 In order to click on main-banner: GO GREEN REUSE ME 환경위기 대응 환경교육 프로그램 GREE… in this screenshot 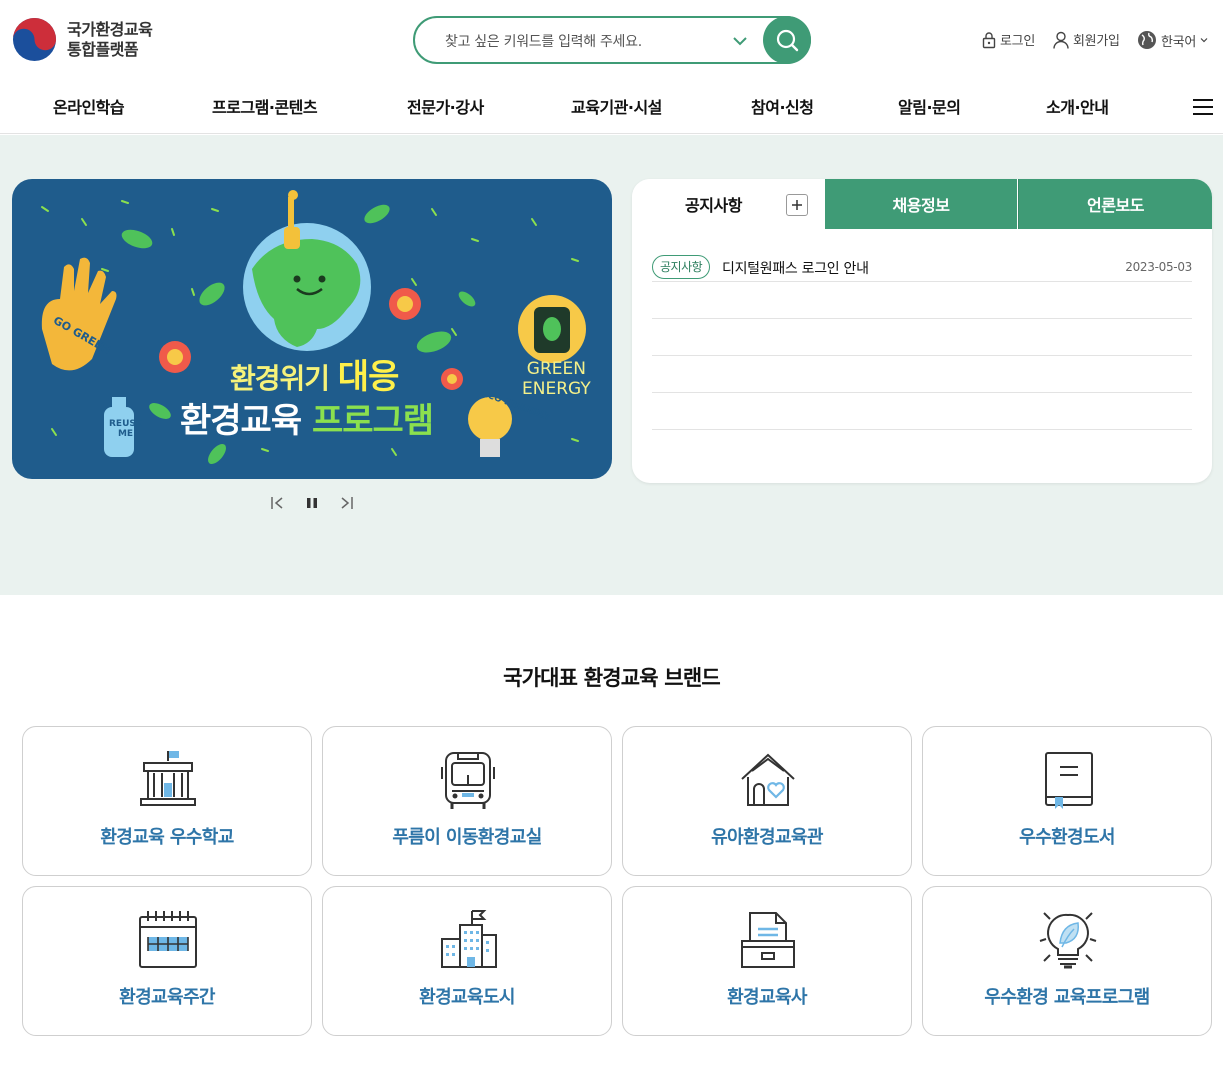, I will do `click(312, 329)`.